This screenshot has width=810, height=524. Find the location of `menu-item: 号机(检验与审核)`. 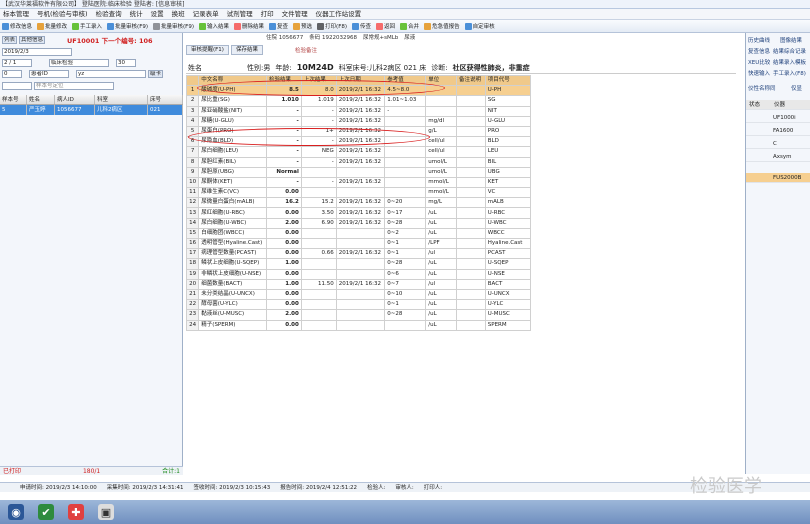

menu-item: 号机(检验与审核) is located at coordinates (62, 14).